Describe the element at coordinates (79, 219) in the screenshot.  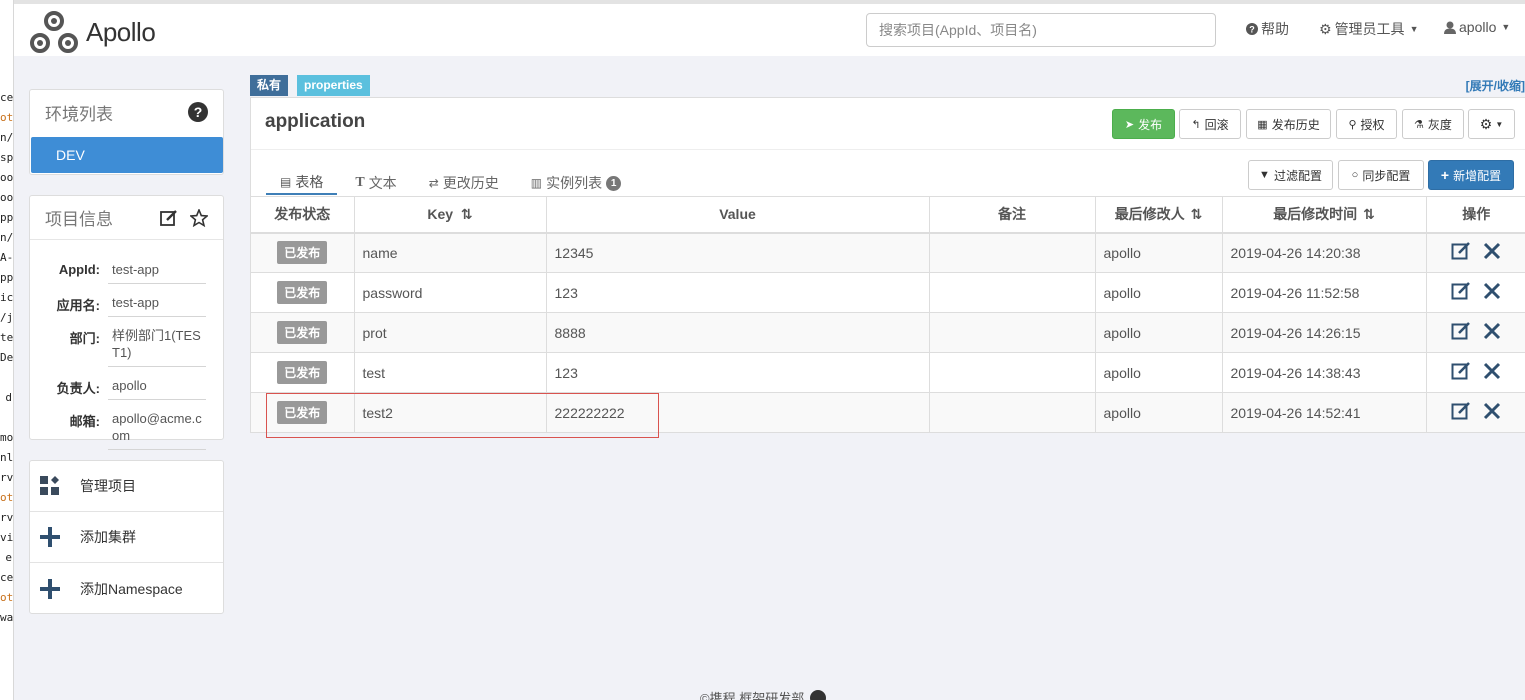
I see `project-info-title: 项目信息` at that location.